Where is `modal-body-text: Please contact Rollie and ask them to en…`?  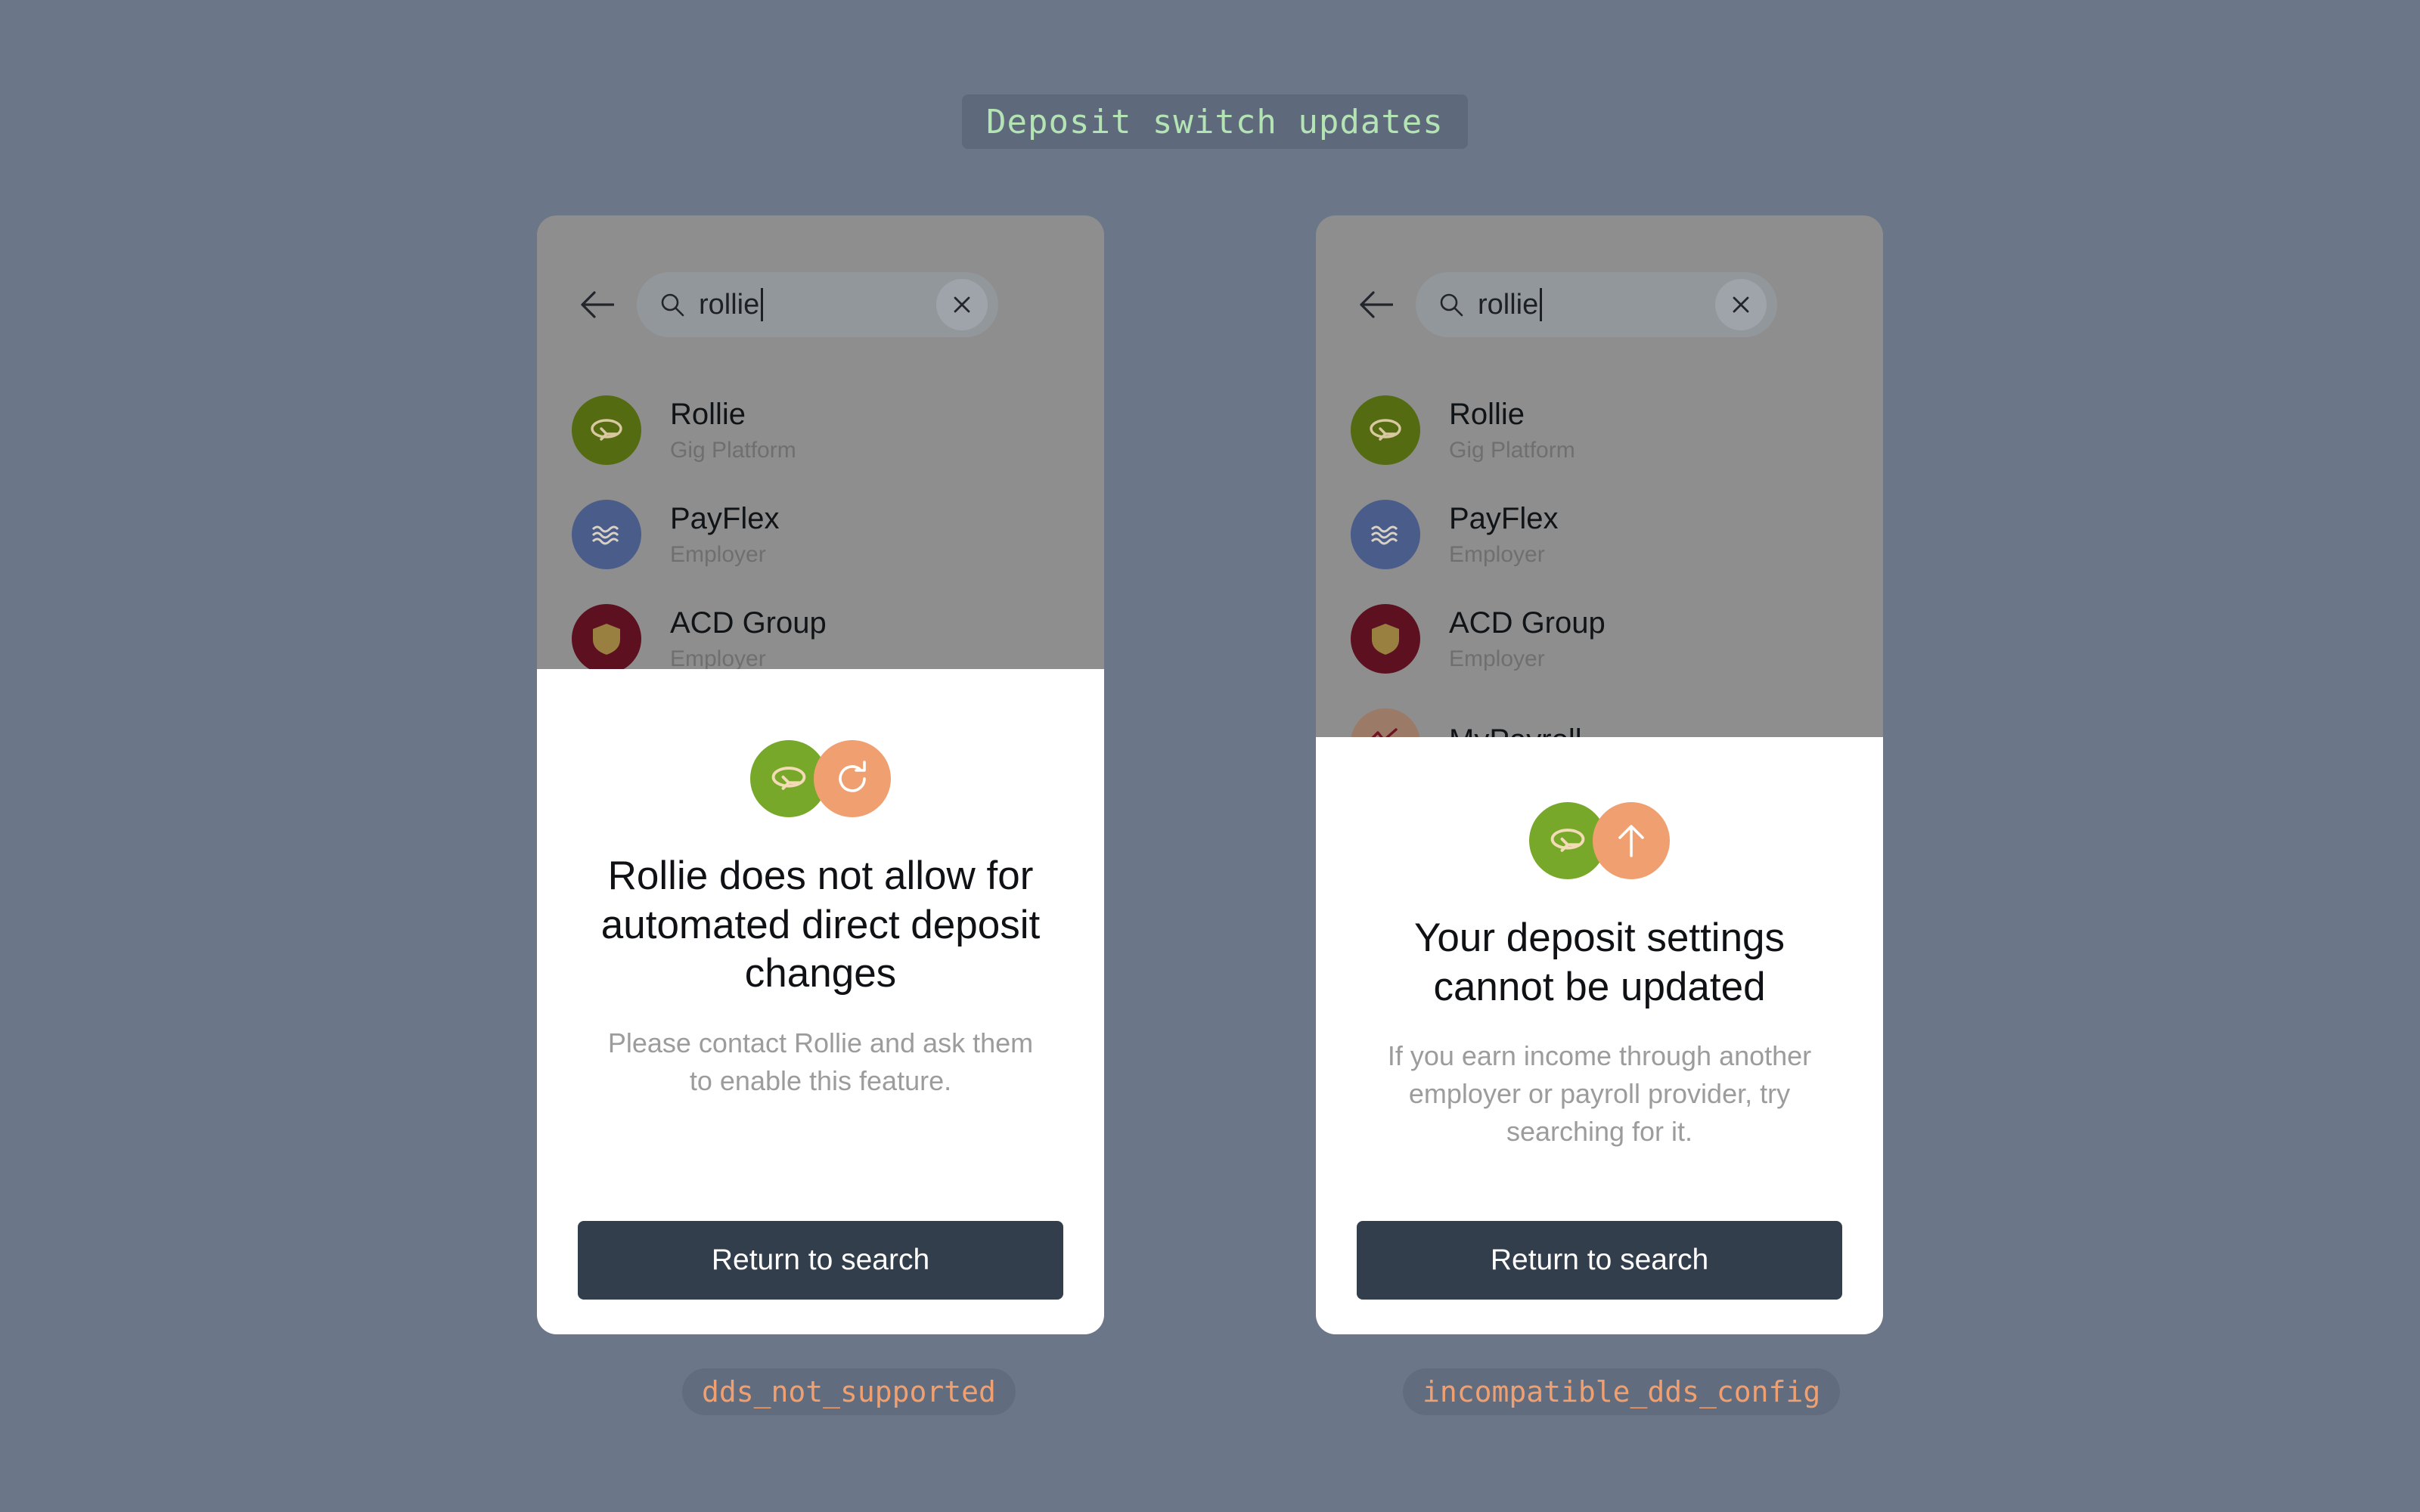 modal-body-text: Please contact Rollie and ask them to en… is located at coordinates (821, 1061).